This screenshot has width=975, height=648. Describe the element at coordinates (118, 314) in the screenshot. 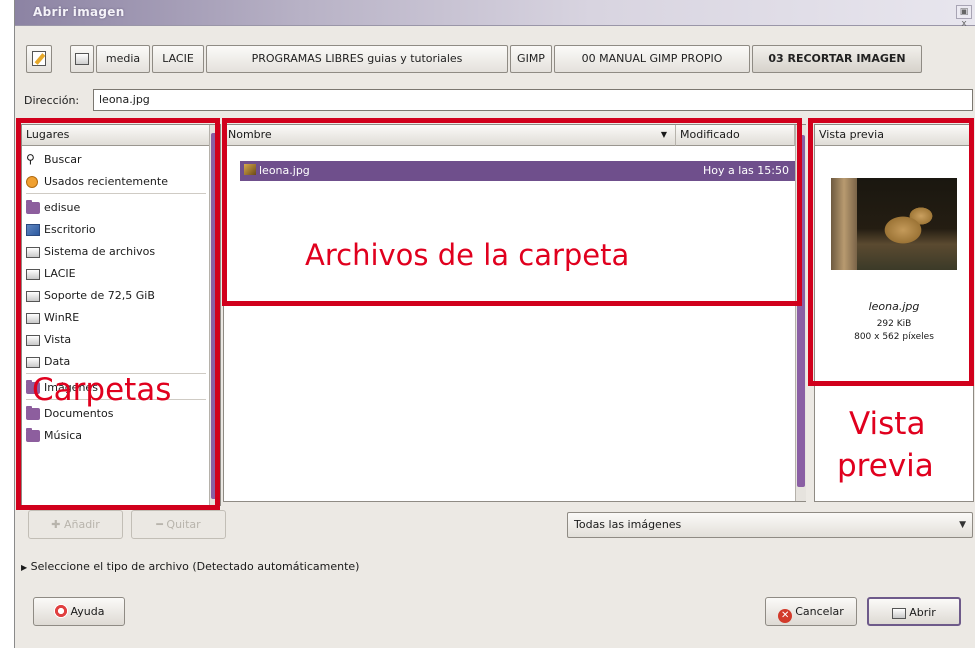

I see `folders-annotation-box` at that location.